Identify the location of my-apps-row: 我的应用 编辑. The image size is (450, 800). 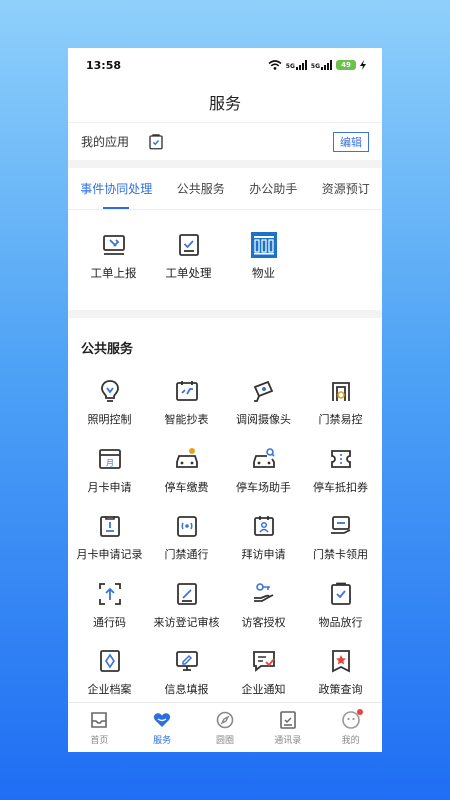
(225, 141).